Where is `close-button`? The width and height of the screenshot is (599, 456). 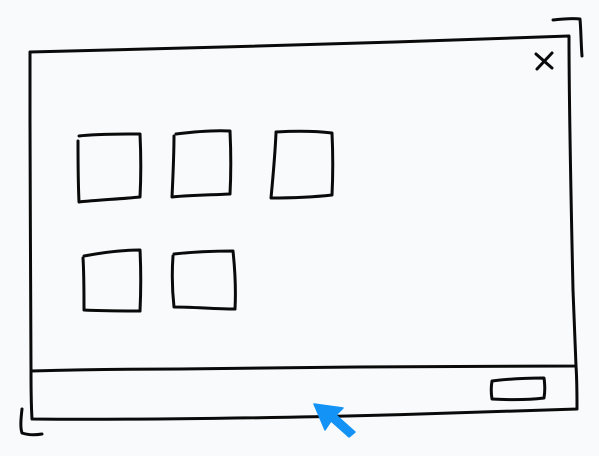
close-button is located at coordinates (544, 60).